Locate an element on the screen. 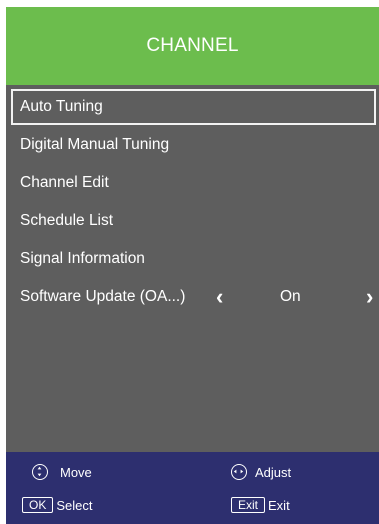  key-hints-footer: Move Adjust OK Select Exit Exit is located at coordinates (192, 488).